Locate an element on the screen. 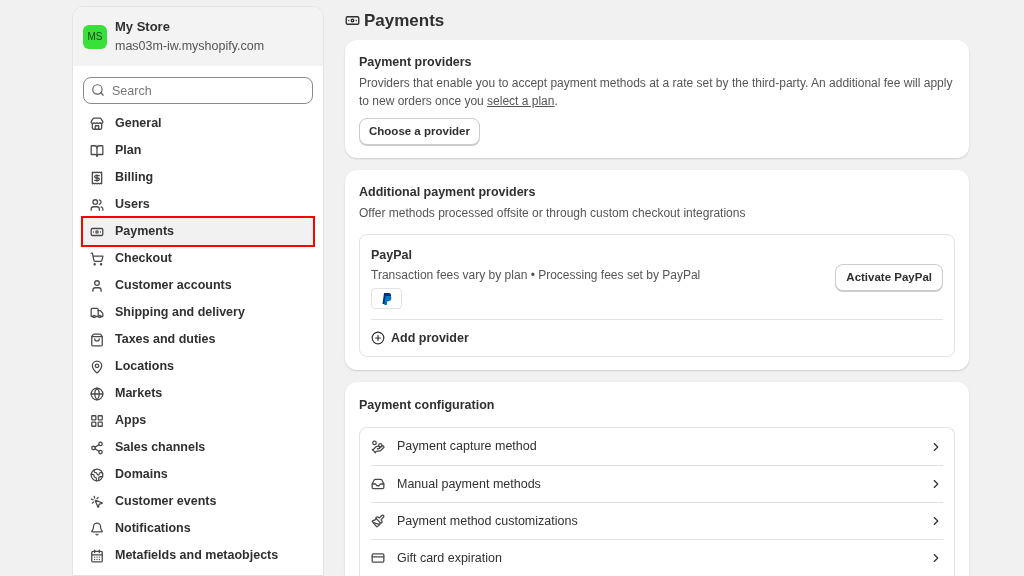 Image resolution: width=1024 pixels, height=576 pixels. sidebar-item: Customer events is located at coordinates (198, 501).